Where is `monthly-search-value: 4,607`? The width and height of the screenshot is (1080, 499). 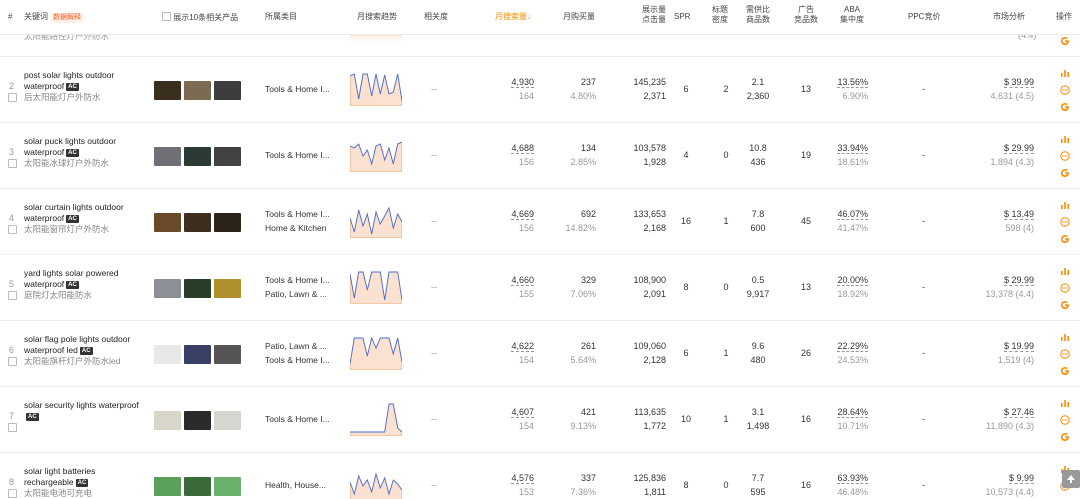
monthly-search-value: 4,607 is located at coordinates (512, 412).